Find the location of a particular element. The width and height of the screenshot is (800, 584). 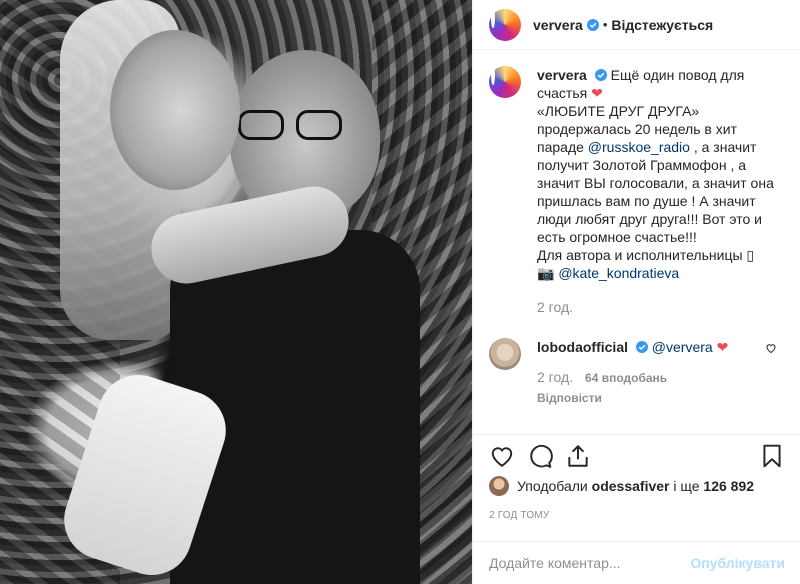

likes-prefix: Уподобали is located at coordinates (552, 486).